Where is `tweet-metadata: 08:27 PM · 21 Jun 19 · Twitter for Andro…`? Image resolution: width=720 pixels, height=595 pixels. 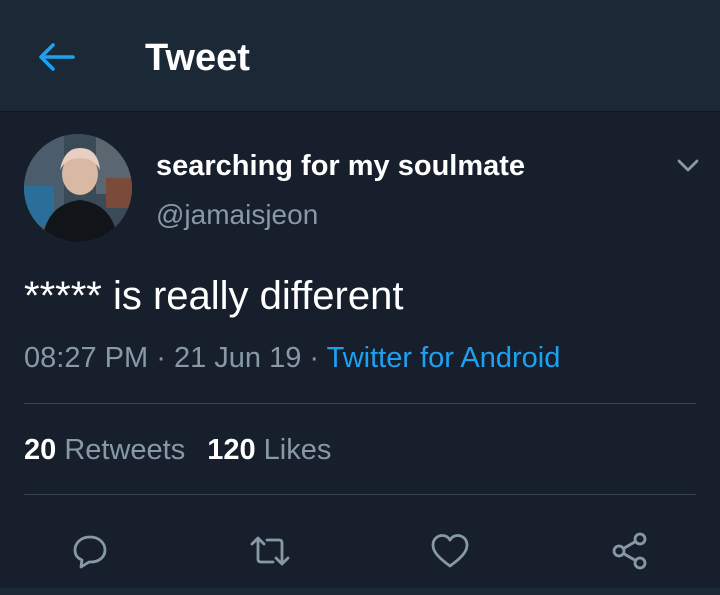
tweet-metadata: 08:27 PM · 21 Jun 19 · Twitter for Andro… is located at coordinates (292, 358).